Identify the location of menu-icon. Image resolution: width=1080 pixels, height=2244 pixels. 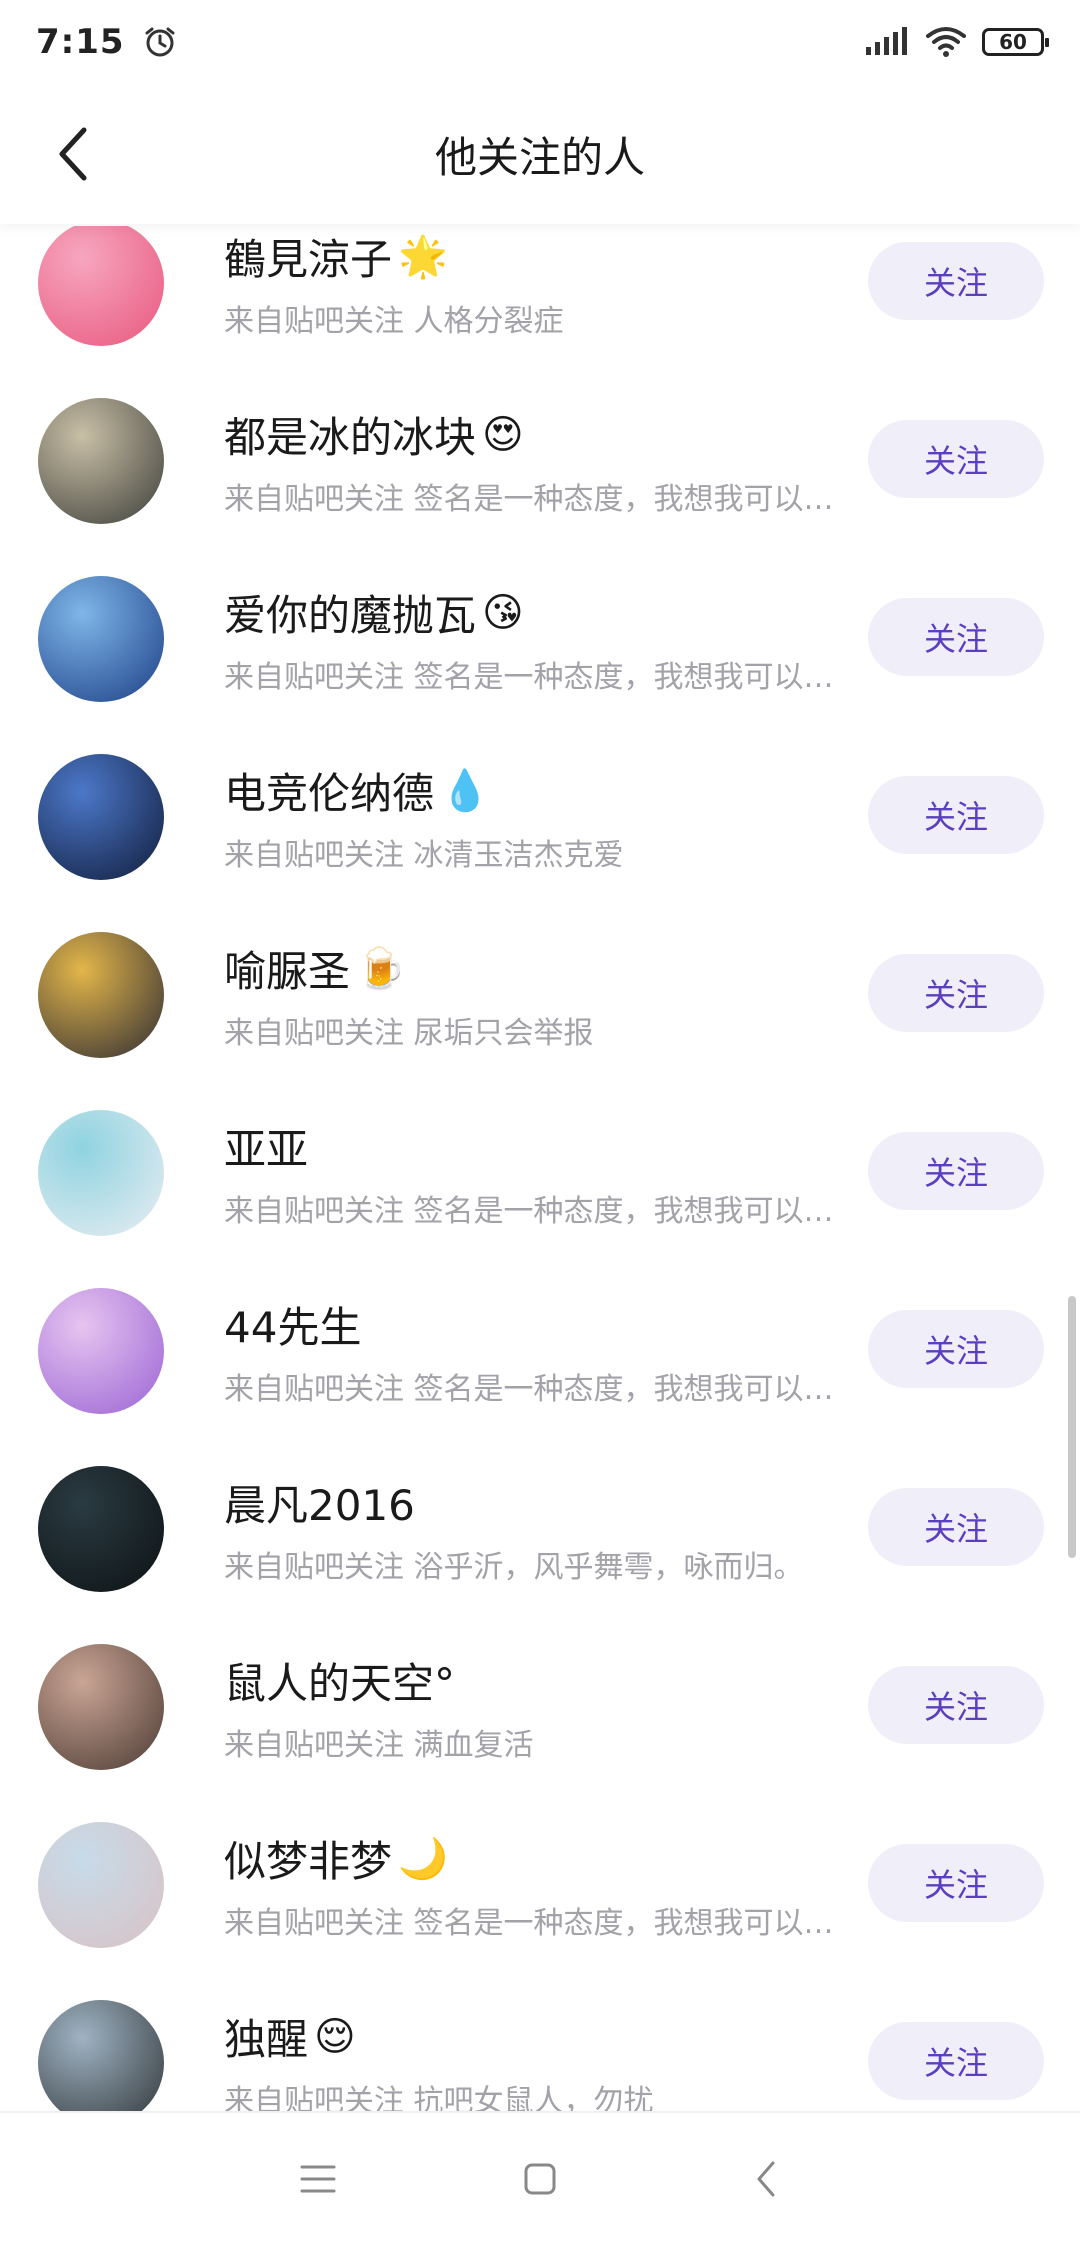
(318, 2179).